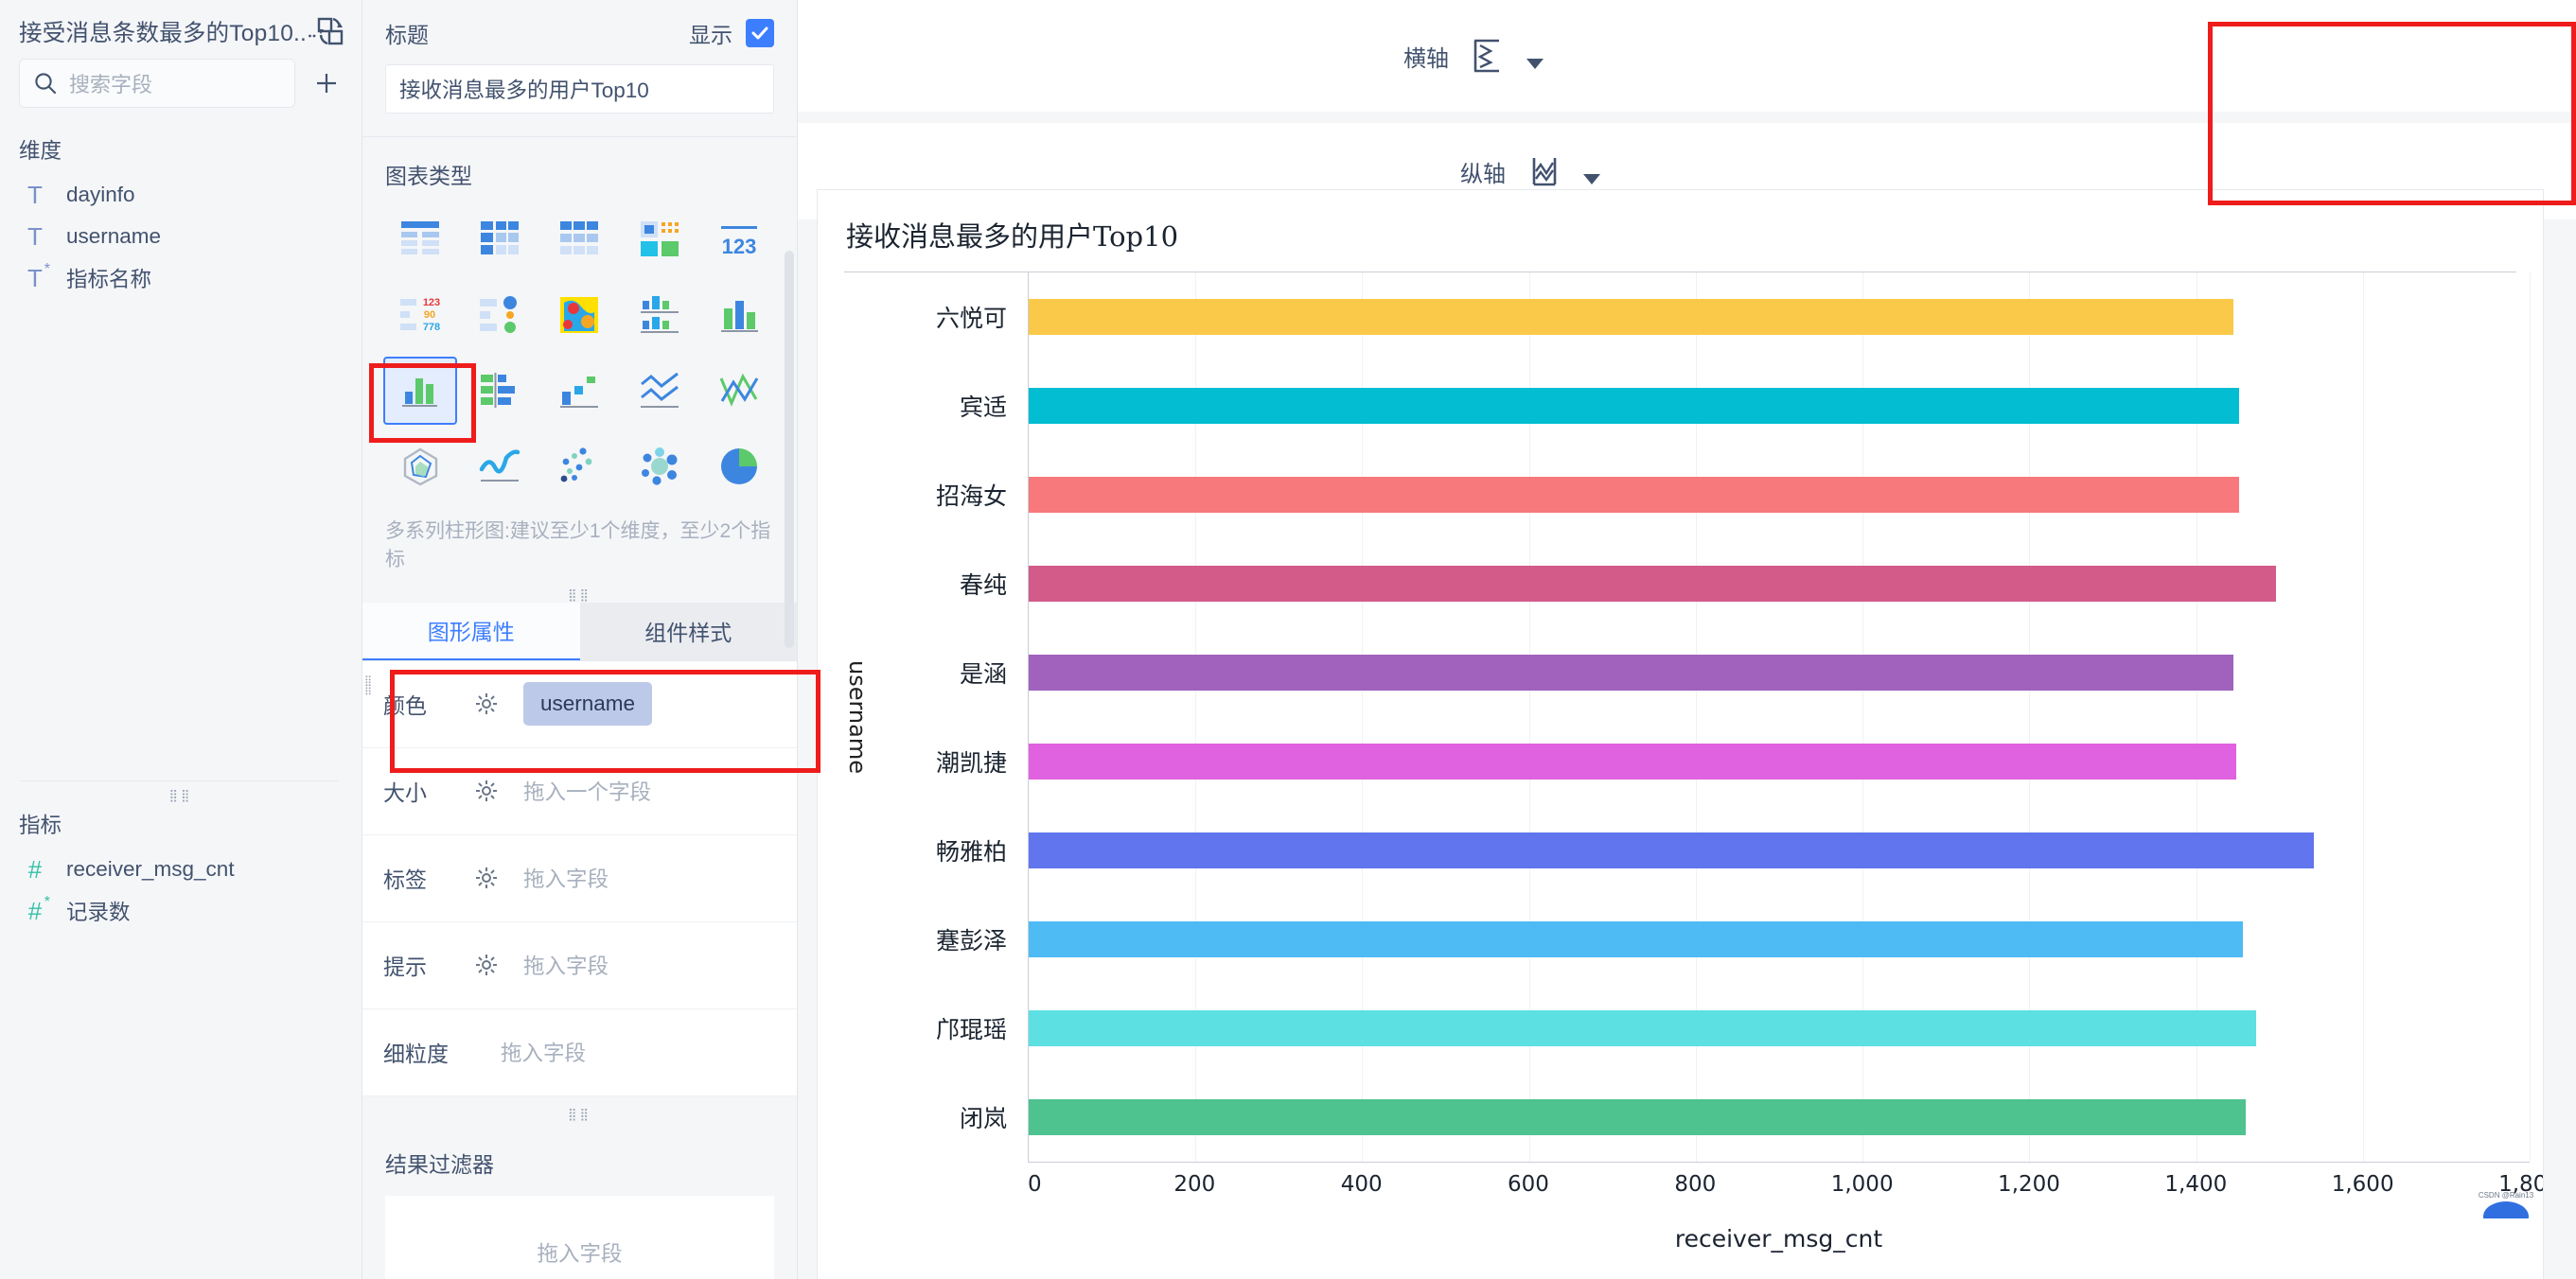  I want to click on property-label: 提示, so click(405, 967).